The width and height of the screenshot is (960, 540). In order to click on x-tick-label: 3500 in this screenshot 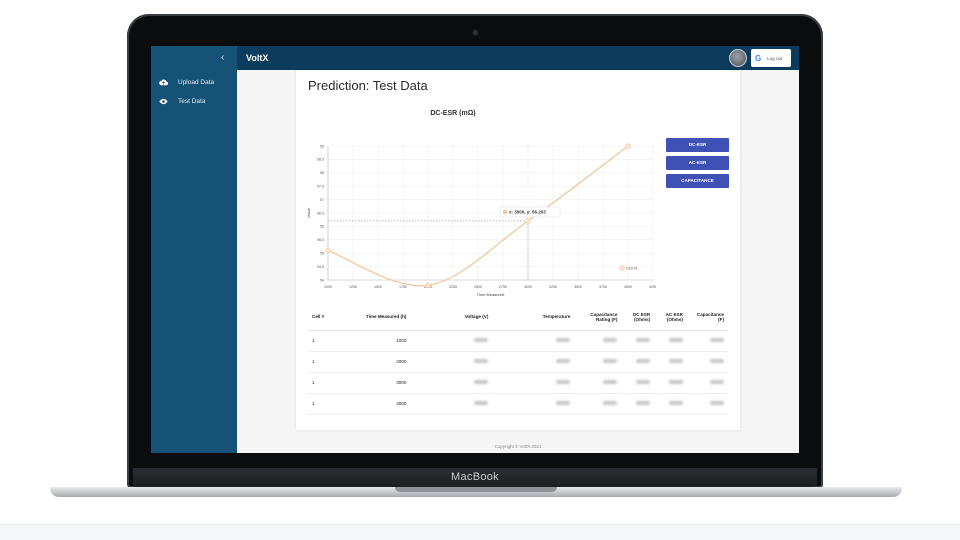, I will do `click(578, 287)`.